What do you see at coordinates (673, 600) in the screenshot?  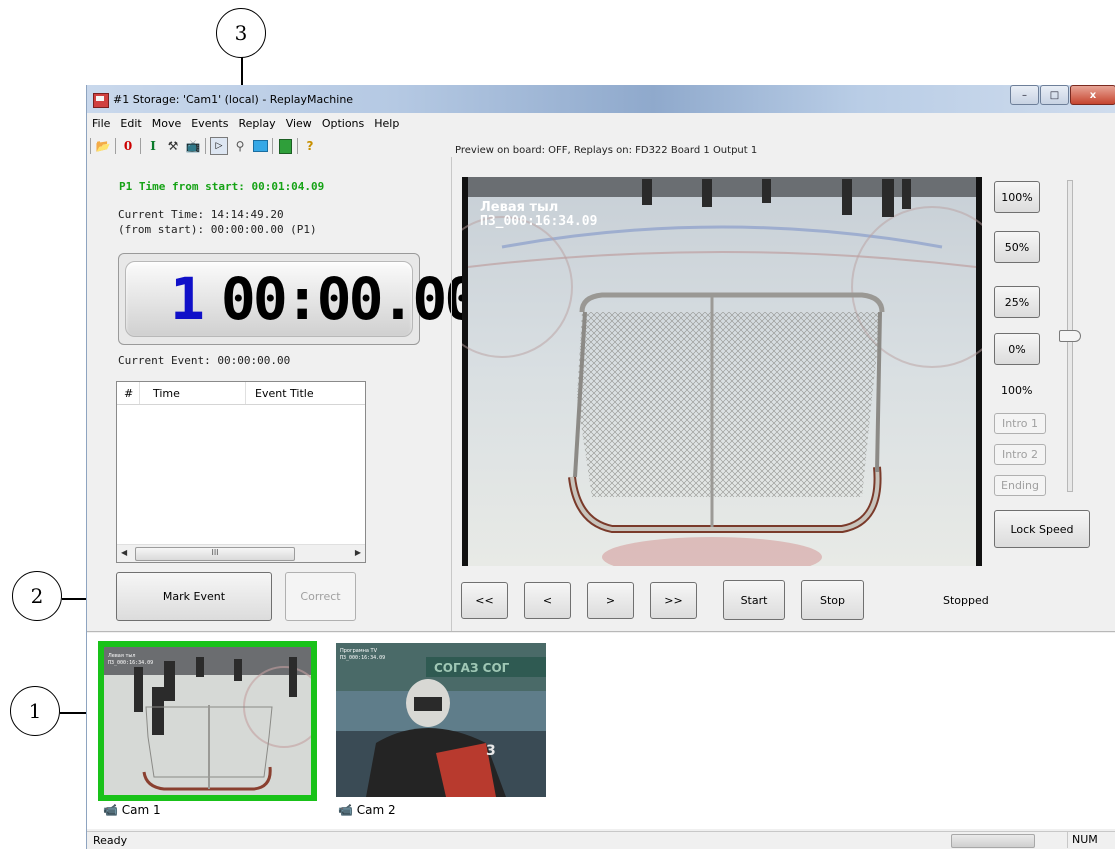 I see `fast-forward-button: >>` at bounding box center [673, 600].